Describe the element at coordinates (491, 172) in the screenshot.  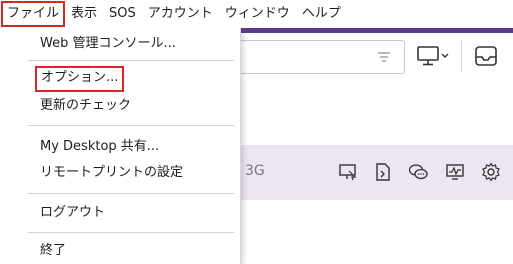
I see `settings-gear-icon` at that location.